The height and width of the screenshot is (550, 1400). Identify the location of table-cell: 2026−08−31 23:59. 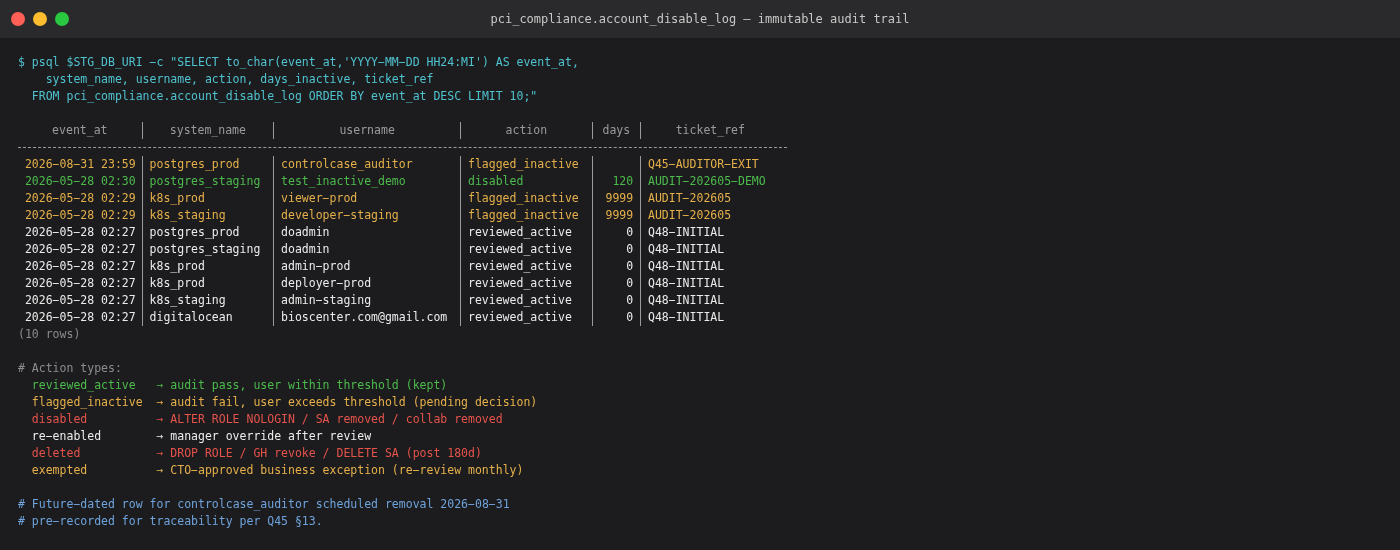
(80, 164).